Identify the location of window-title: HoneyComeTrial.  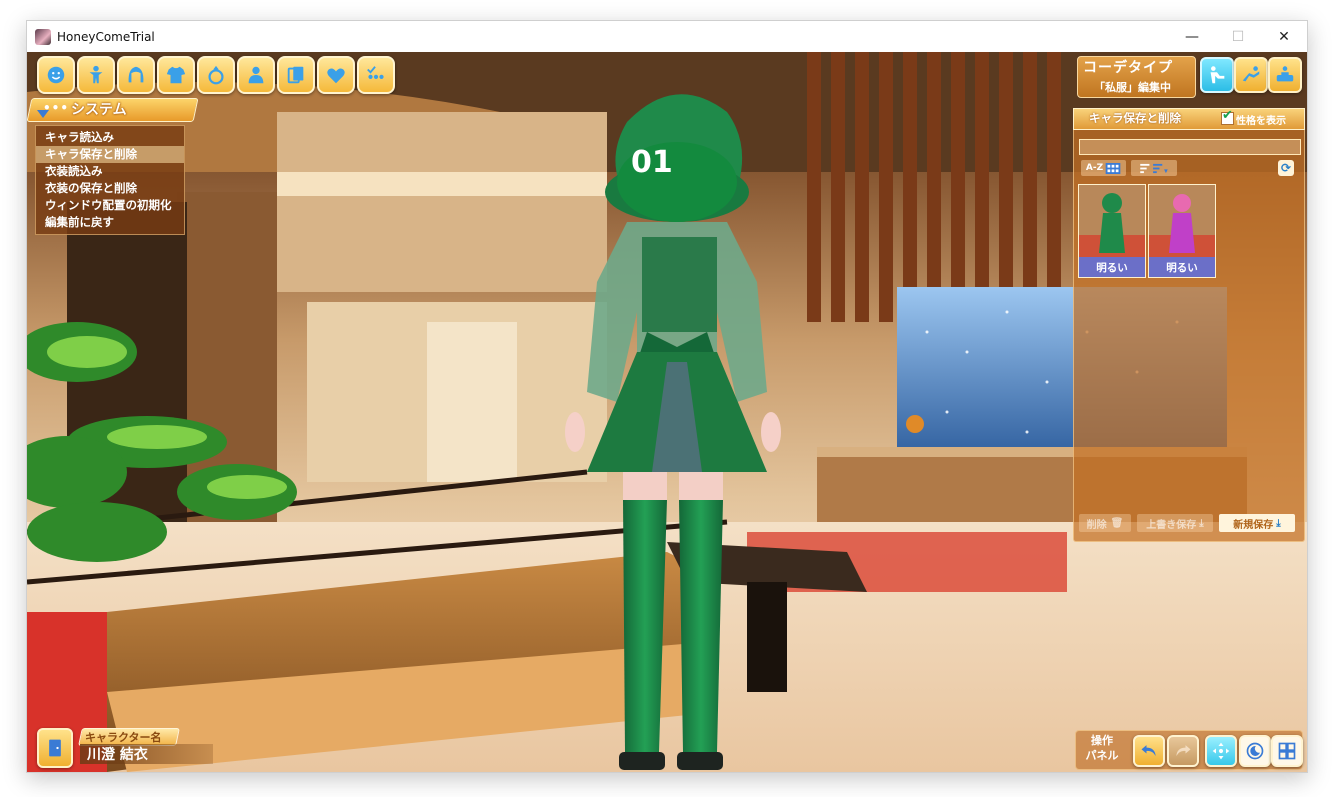
(106, 36).